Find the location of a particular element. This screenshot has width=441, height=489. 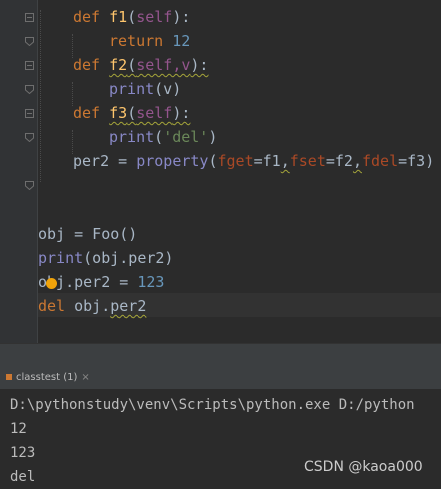

code-line: obj = Foo() is located at coordinates (87, 234).